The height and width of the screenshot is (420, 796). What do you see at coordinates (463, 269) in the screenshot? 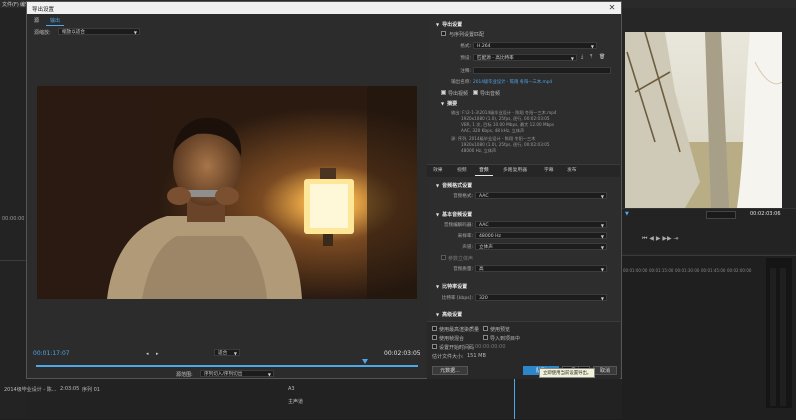
I see `audio-quality-label: 音频质量:` at bounding box center [463, 269].